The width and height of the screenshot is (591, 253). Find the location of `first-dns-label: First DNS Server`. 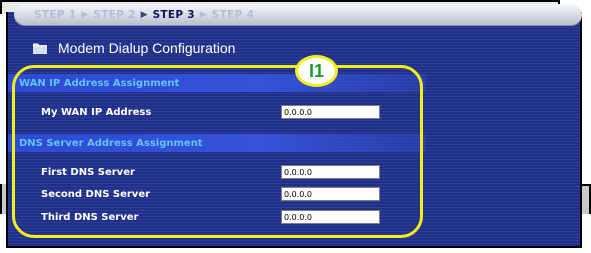

first-dns-label: First DNS Server is located at coordinates (88, 172).